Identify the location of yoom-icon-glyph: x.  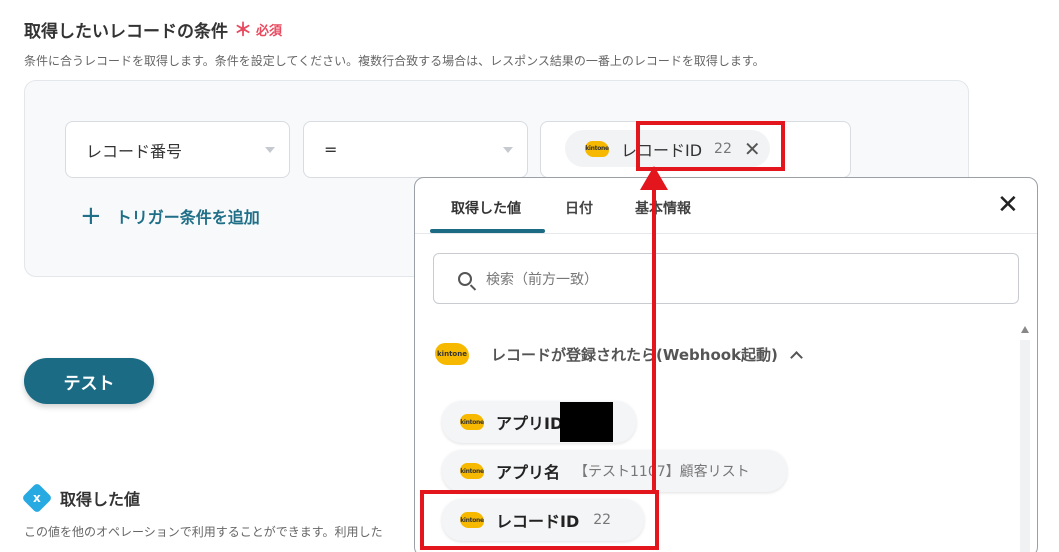
(37, 498).